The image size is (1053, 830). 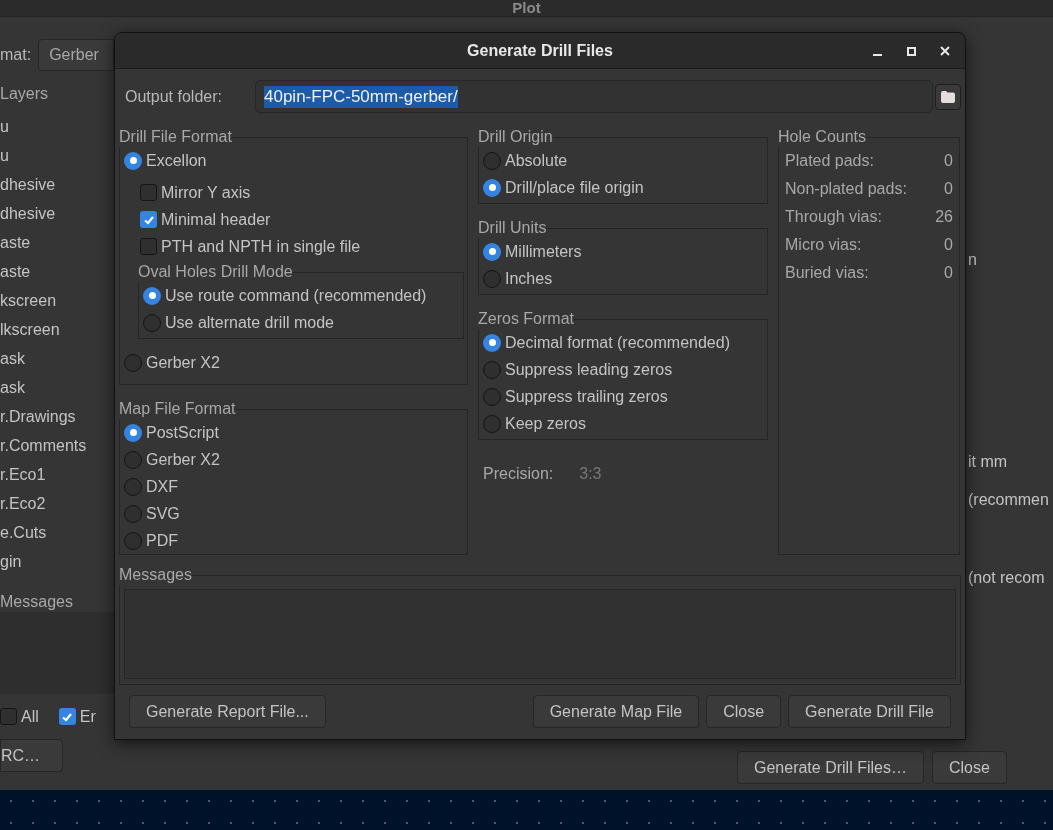 I want to click on radio-button: Excellon, so click(x=293, y=160).